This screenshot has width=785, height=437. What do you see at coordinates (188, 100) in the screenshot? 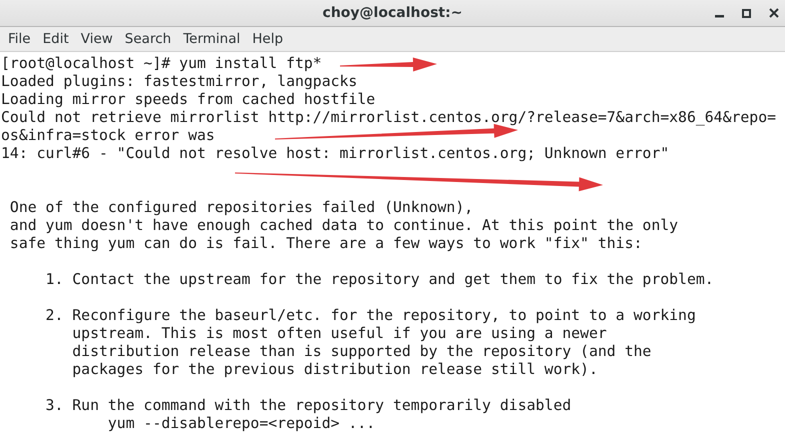
I see `terminal-line: Loading mirror speeds from cached hostfile` at bounding box center [188, 100].